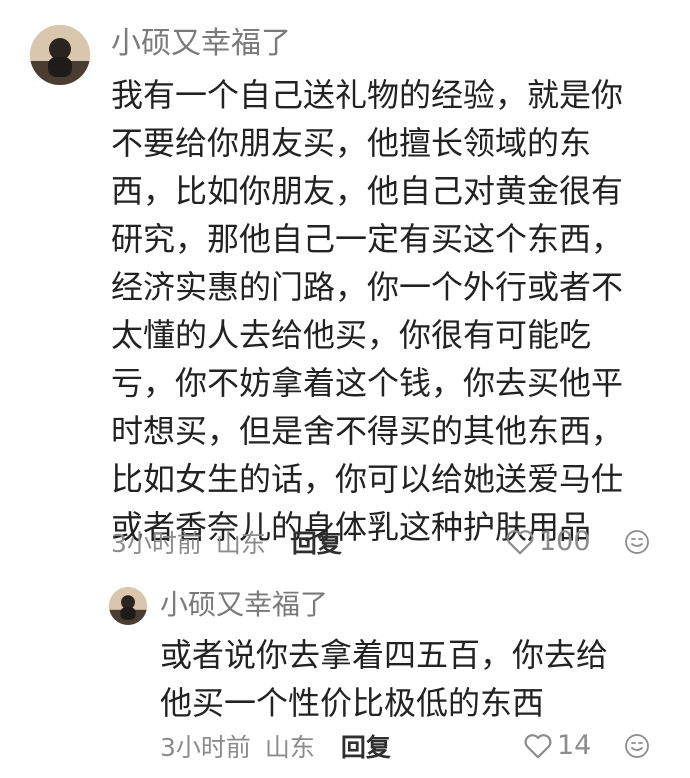  I want to click on reply-location: 山东, so click(289, 747).